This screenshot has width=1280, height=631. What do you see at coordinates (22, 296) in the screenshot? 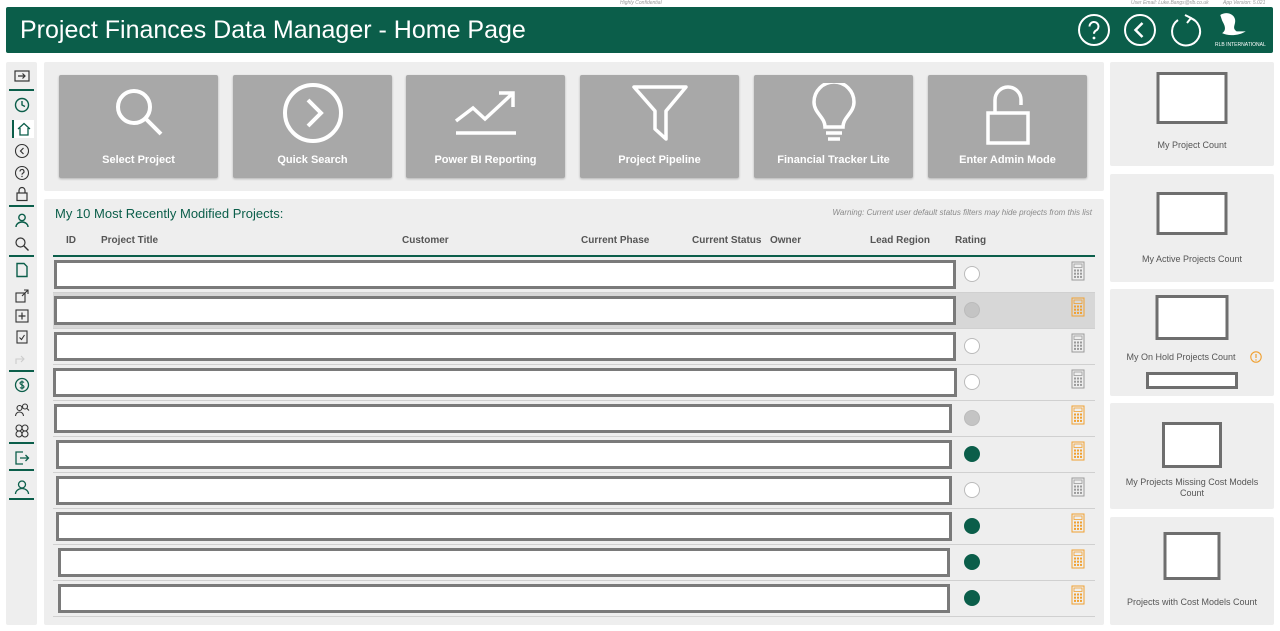
I see `sidebar-item-open` at bounding box center [22, 296].